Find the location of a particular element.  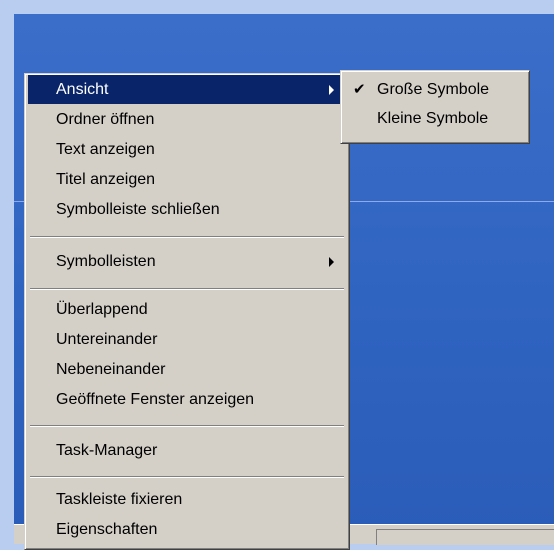

menu-item-taskleiste-fixieren: Taskleiste fixieren is located at coordinates (187, 499).